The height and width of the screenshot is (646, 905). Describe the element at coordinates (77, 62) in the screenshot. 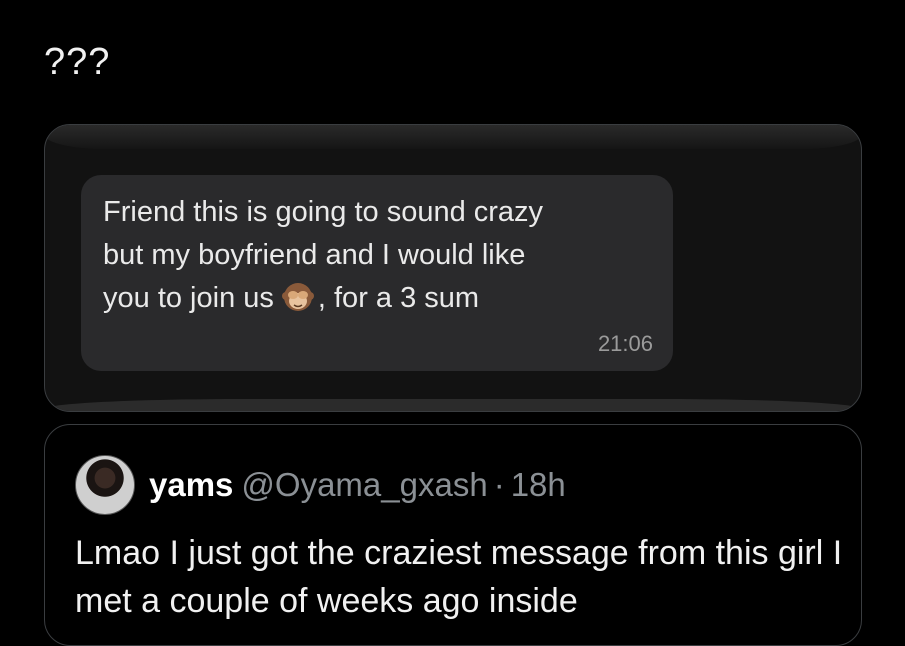

I see `tweet-text: ???` at that location.